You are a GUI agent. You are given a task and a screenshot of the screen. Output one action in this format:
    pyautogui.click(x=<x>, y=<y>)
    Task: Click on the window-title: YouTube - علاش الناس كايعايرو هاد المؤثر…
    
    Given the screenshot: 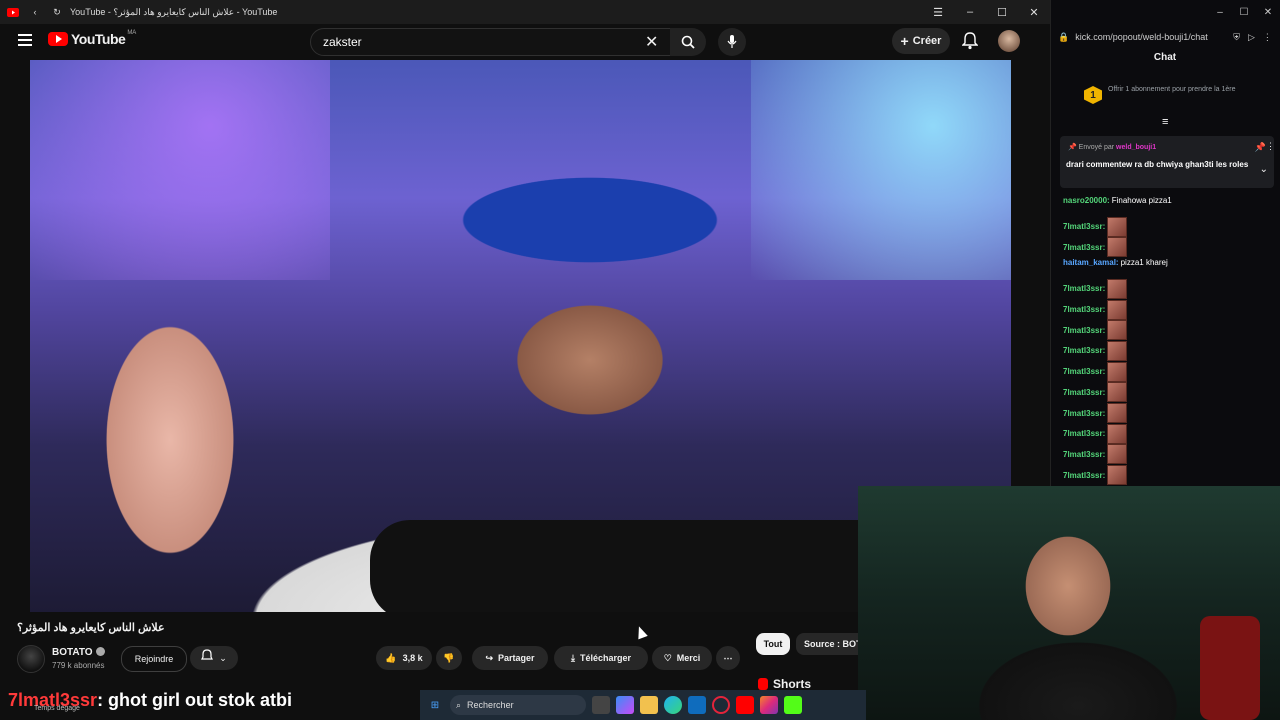 What is the action you would take?
    pyautogui.click(x=174, y=11)
    